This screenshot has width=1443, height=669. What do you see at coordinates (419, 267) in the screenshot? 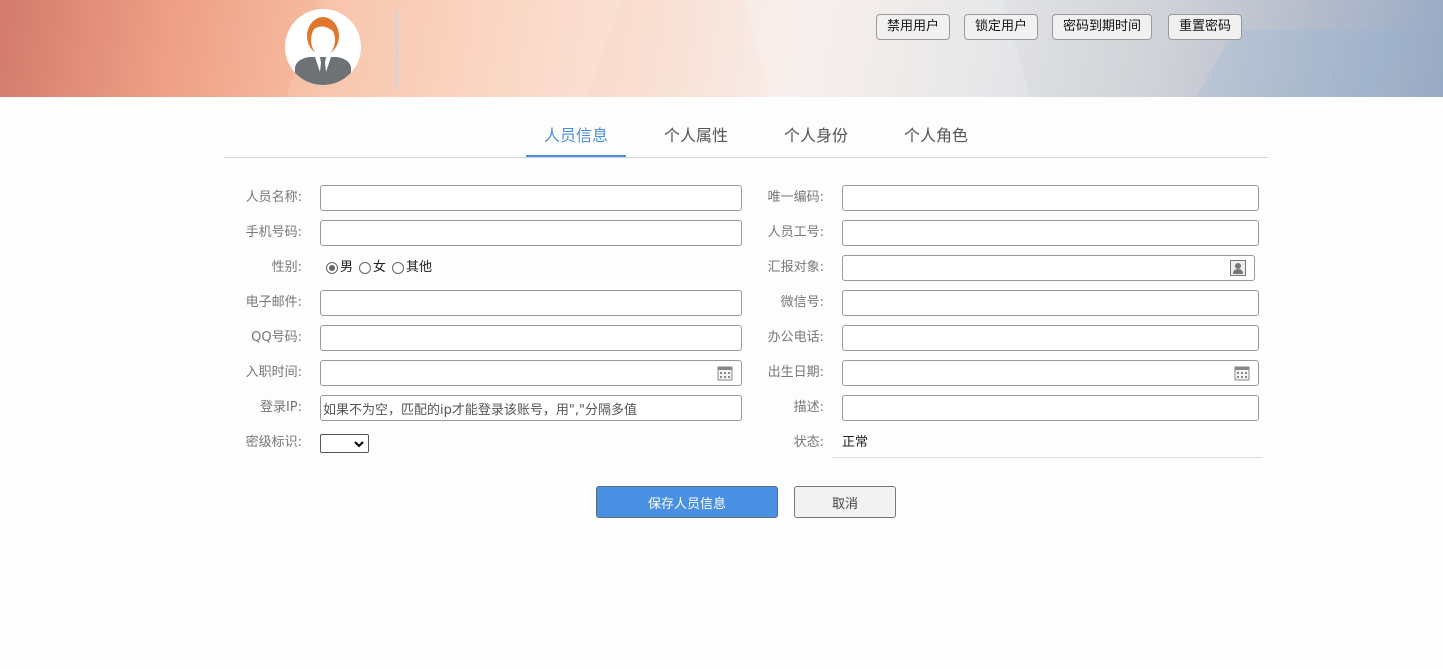
I see `gender-option-other: 其他` at bounding box center [419, 267].